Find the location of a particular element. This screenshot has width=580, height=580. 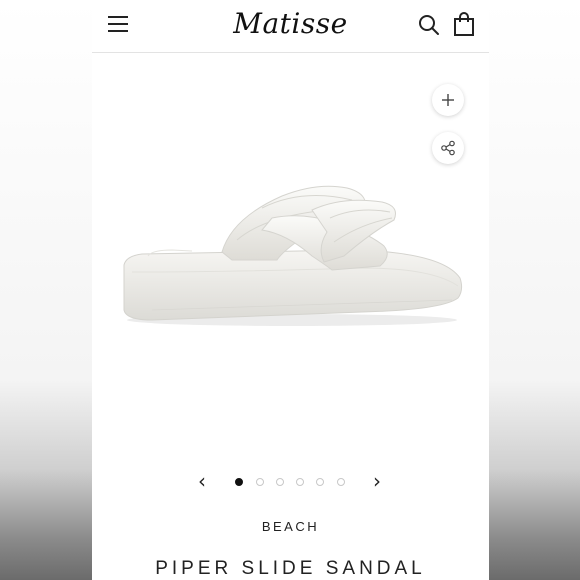

chevron-right-icon: › is located at coordinates (377, 482).